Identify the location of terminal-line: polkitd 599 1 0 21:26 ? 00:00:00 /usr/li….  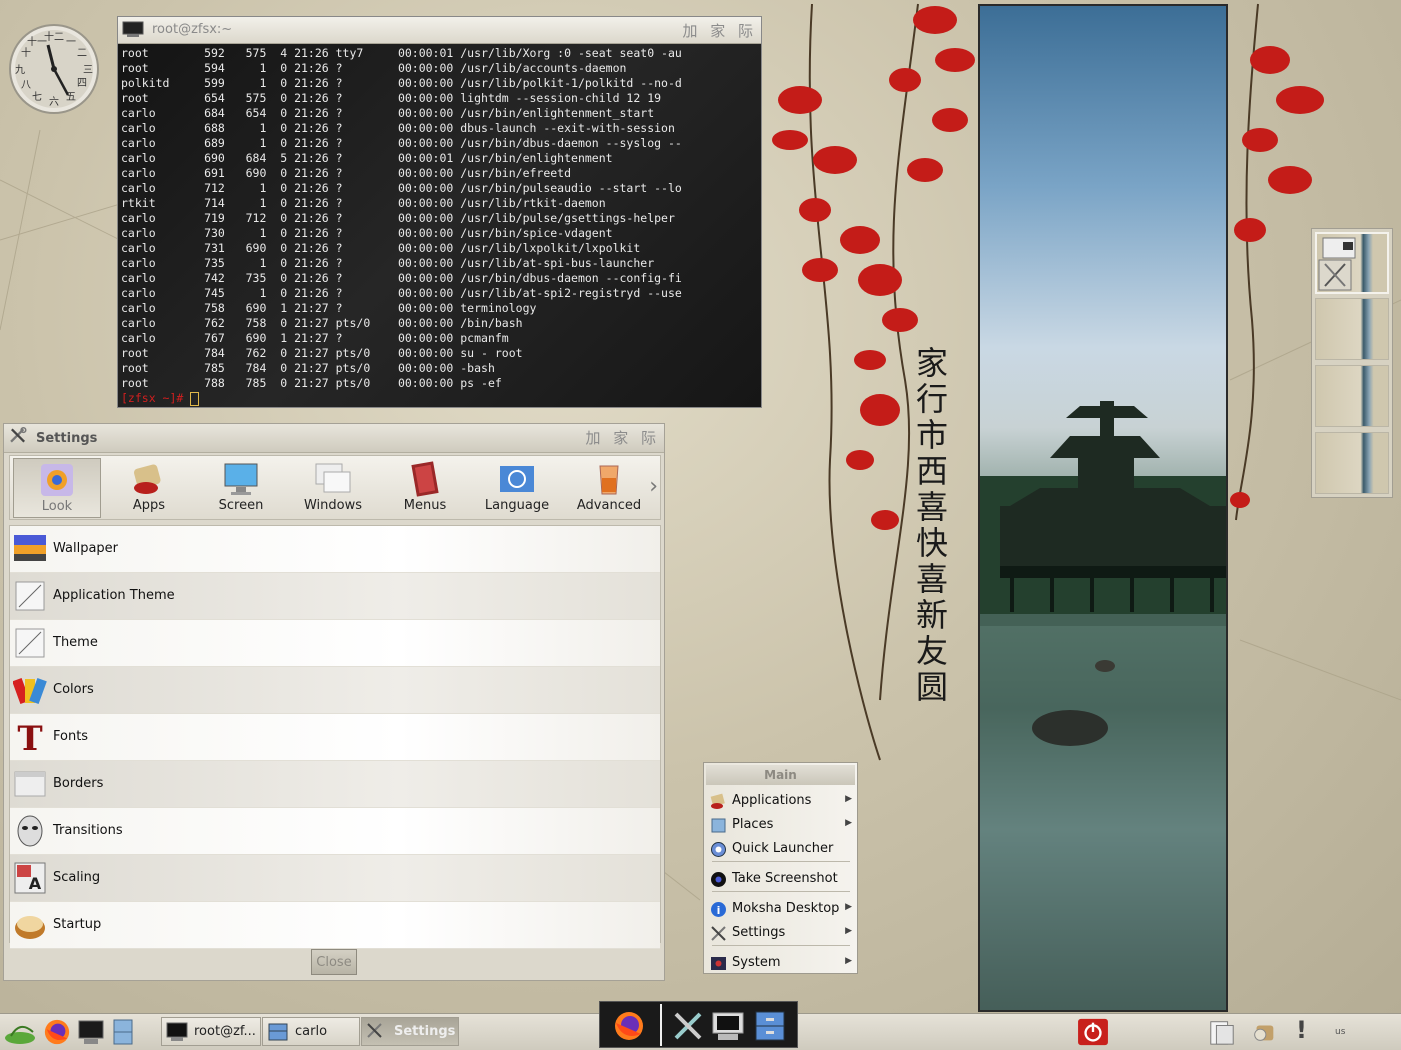
(401, 83).